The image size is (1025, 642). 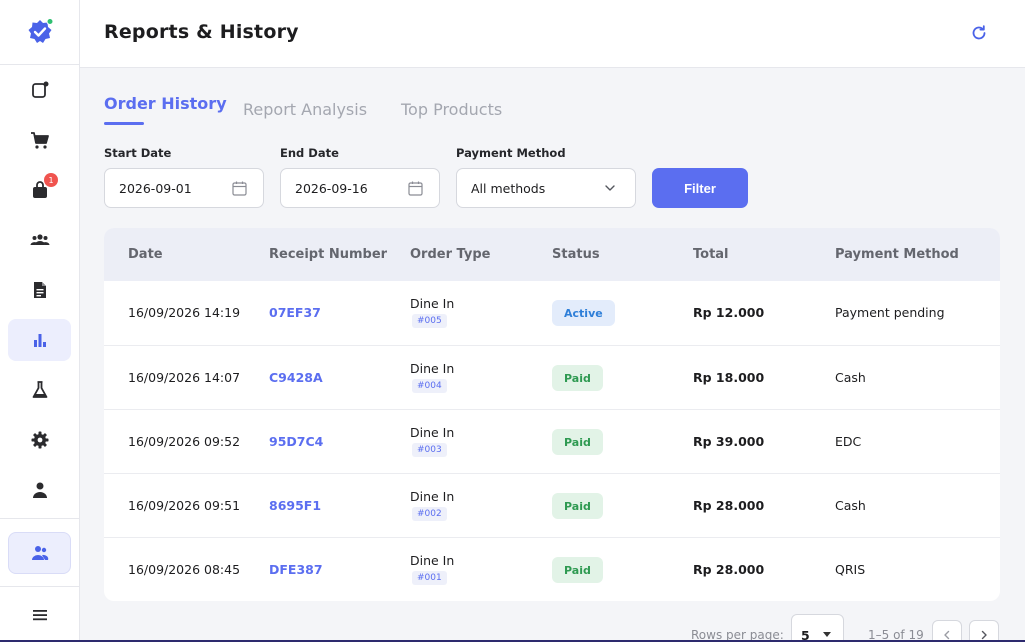 I want to click on sidebar-item-settings, so click(x=39, y=440).